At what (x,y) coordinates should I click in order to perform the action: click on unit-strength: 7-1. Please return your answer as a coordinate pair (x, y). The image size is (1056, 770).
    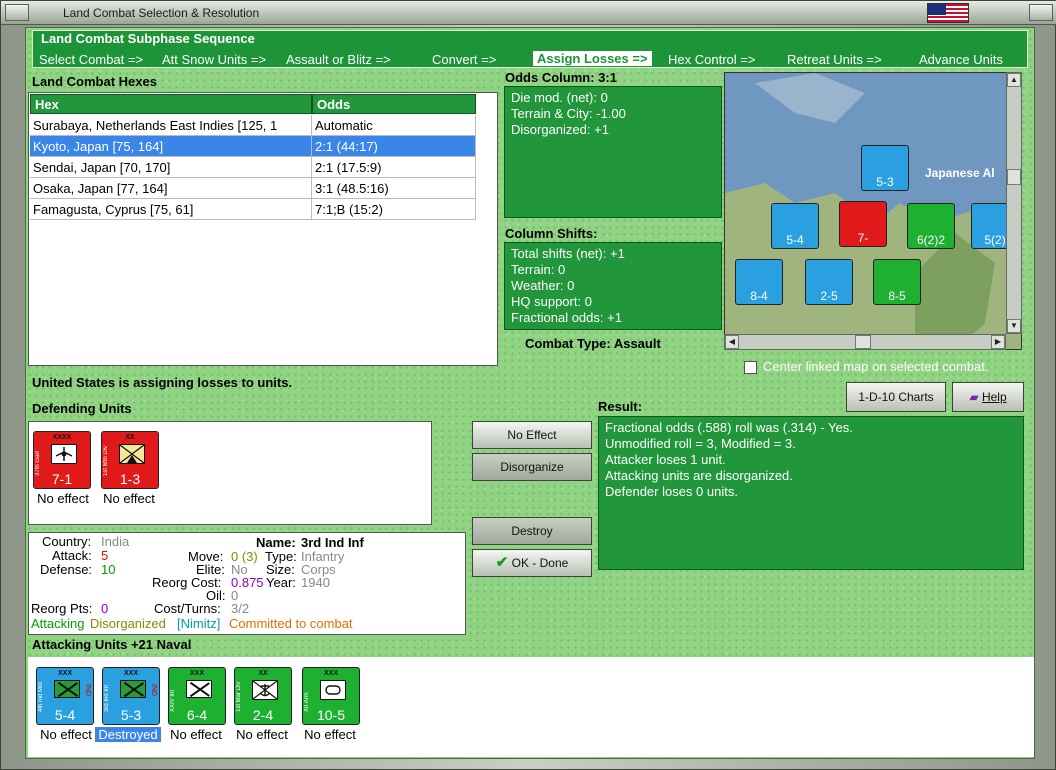
    Looking at the image, I should click on (62, 479).